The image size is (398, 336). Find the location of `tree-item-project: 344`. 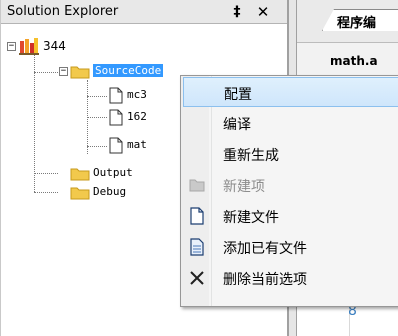

tree-item-project: 344 is located at coordinates (54, 46).